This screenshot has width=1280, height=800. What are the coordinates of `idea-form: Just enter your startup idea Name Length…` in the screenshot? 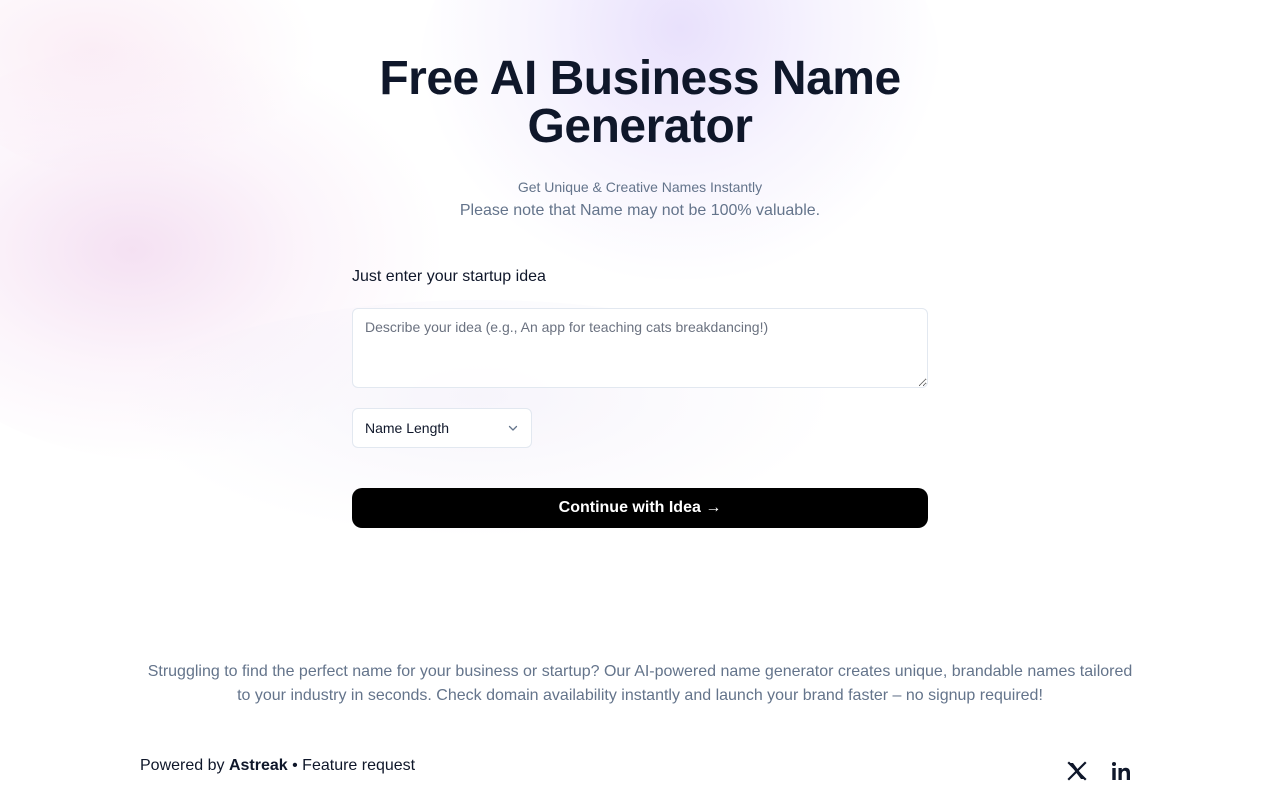 It's located at (640, 397).